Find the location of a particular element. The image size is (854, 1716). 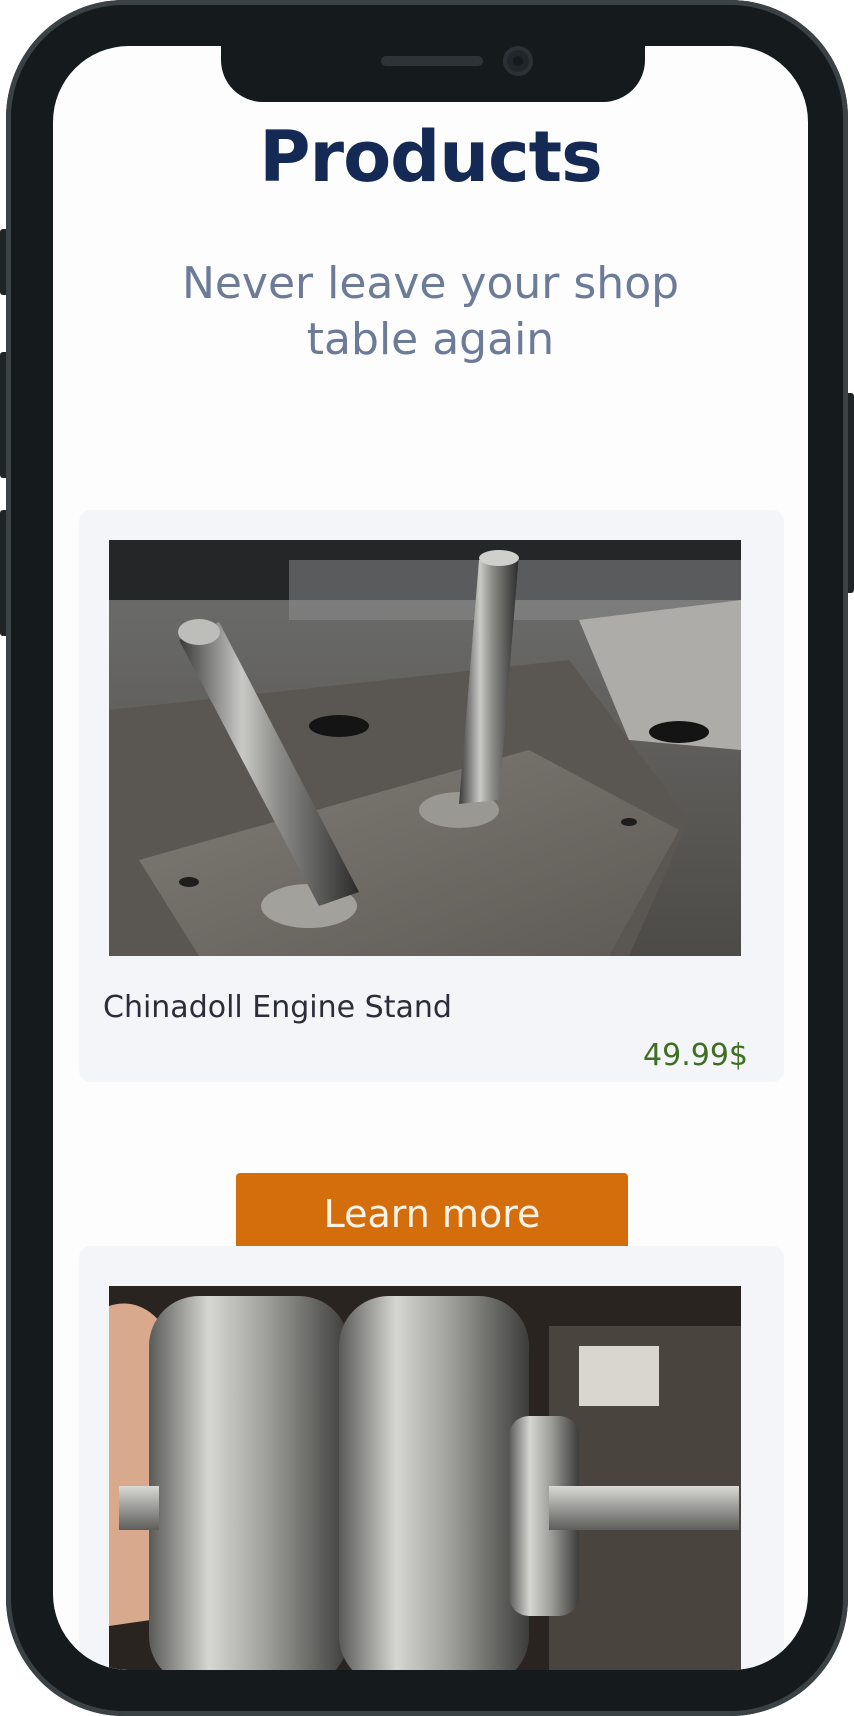

speaker-grille is located at coordinates (432, 61).